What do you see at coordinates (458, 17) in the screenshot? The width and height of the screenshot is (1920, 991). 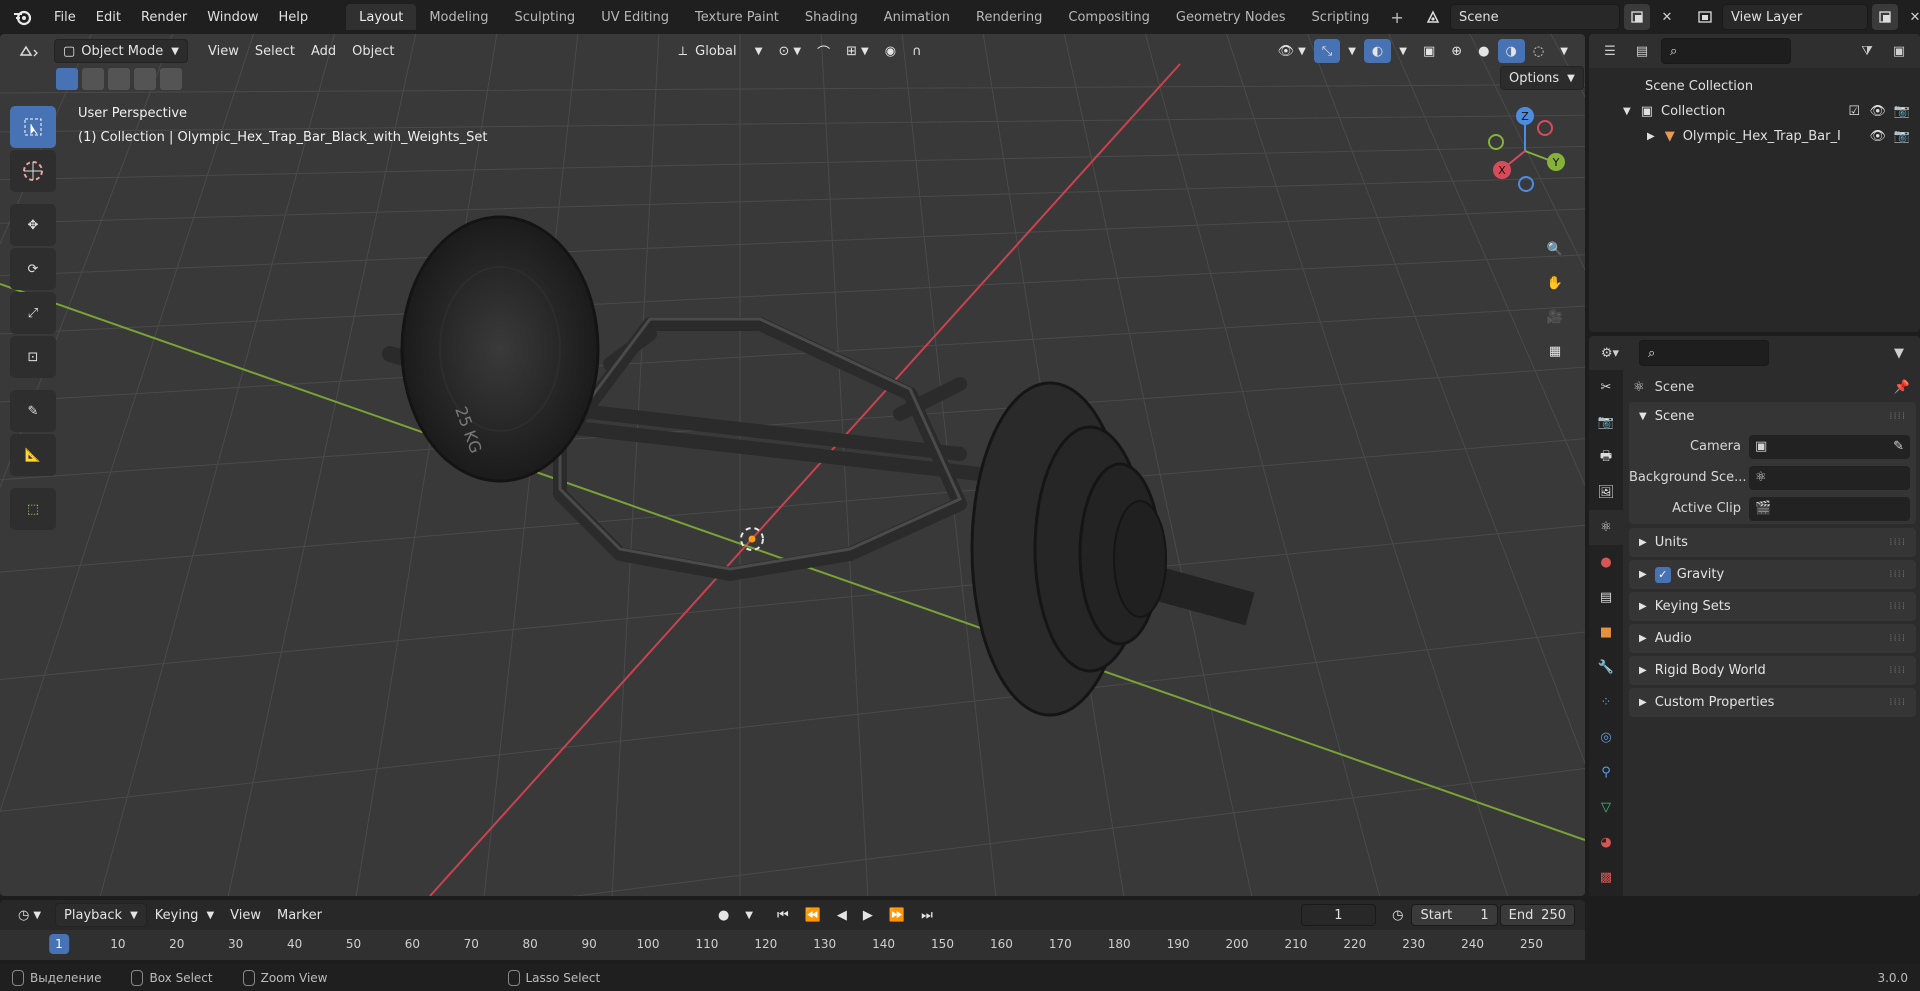 I see `tab-modeling: Modeling` at bounding box center [458, 17].